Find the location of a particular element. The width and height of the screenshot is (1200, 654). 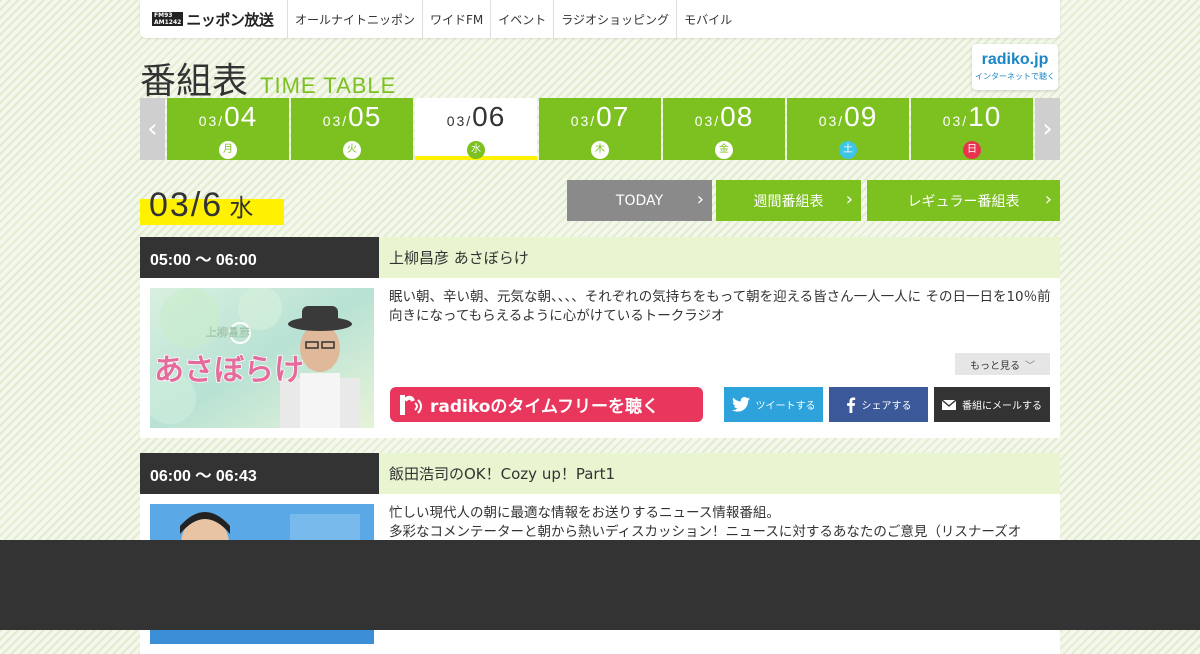

nav-link-event: イベント is located at coordinates (523, 19).